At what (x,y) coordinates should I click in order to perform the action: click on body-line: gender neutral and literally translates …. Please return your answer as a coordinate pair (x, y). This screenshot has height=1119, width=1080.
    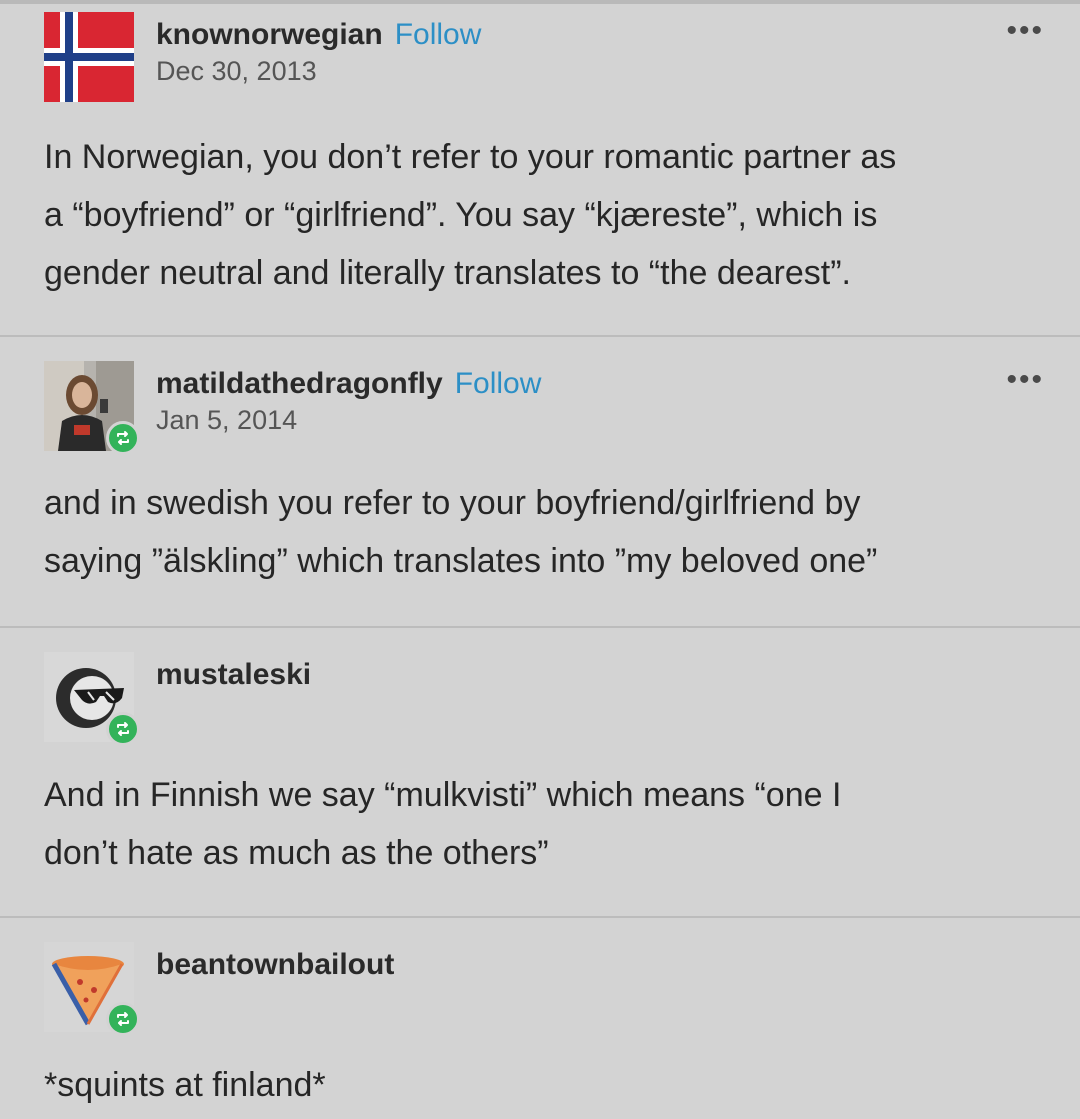
    Looking at the image, I should click on (448, 273).